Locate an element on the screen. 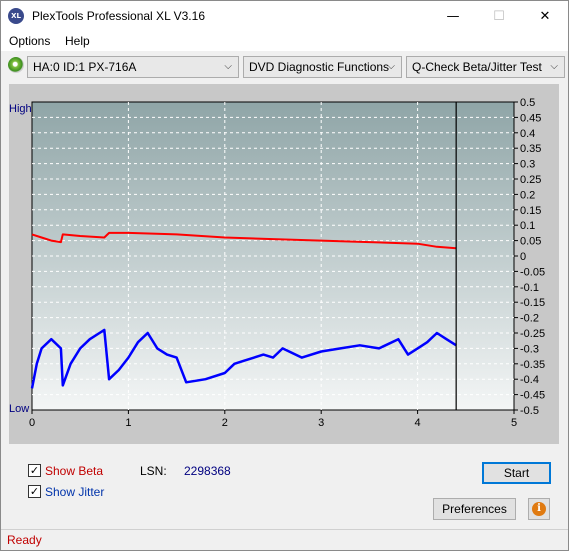 Image resolution: width=569 pixels, height=551 pixels. y-tick-label: 0.45 is located at coordinates (530, 118).